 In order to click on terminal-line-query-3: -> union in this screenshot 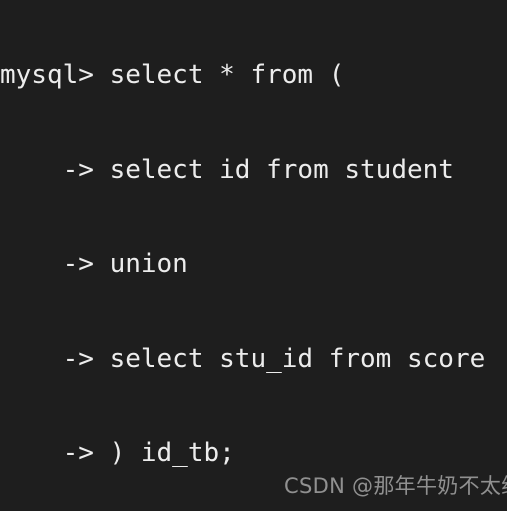, I will do `click(94, 264)`.